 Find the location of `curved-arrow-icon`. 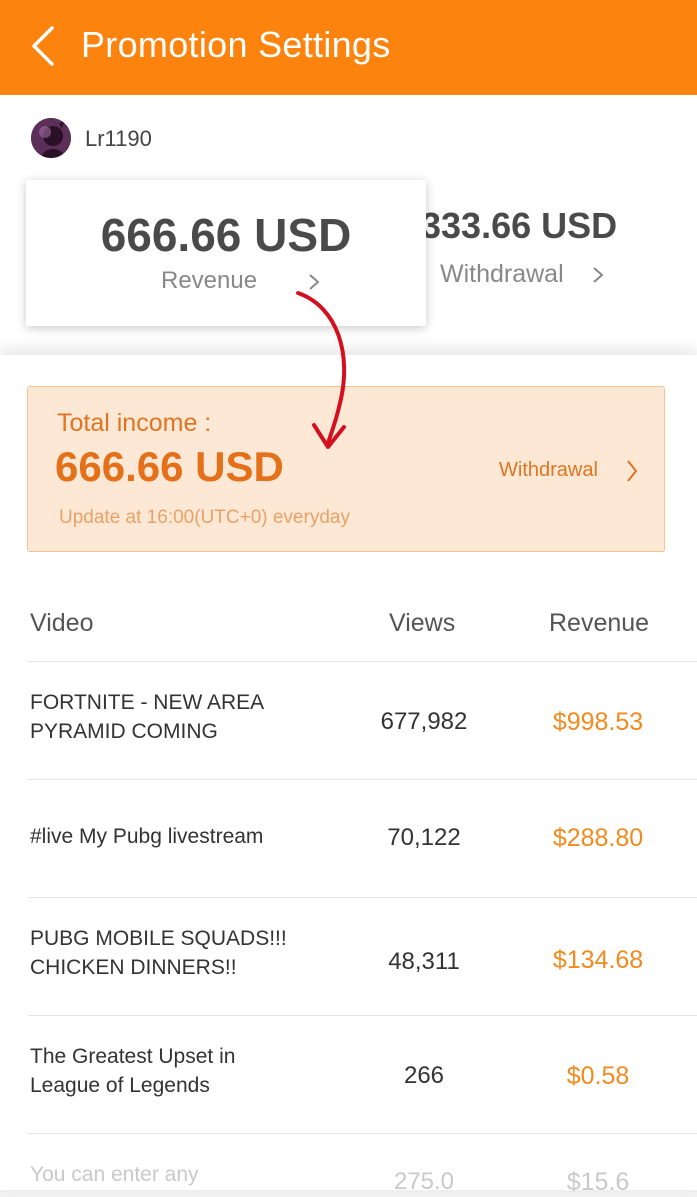

curved-arrow-icon is located at coordinates (321, 370).